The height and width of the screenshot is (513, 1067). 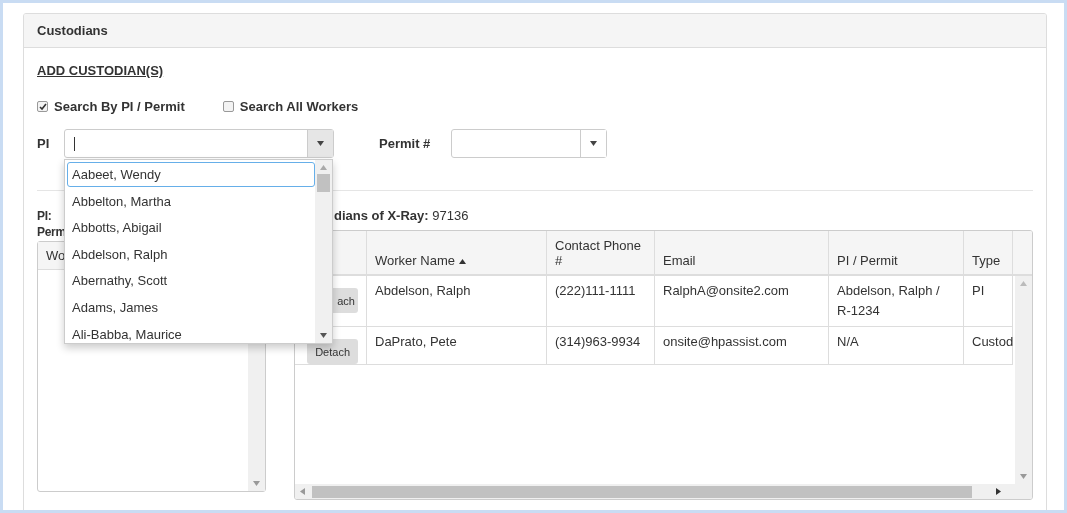 What do you see at coordinates (100, 70) in the screenshot?
I see `add-custodian-link: ADD CUSTODIAN(S)` at bounding box center [100, 70].